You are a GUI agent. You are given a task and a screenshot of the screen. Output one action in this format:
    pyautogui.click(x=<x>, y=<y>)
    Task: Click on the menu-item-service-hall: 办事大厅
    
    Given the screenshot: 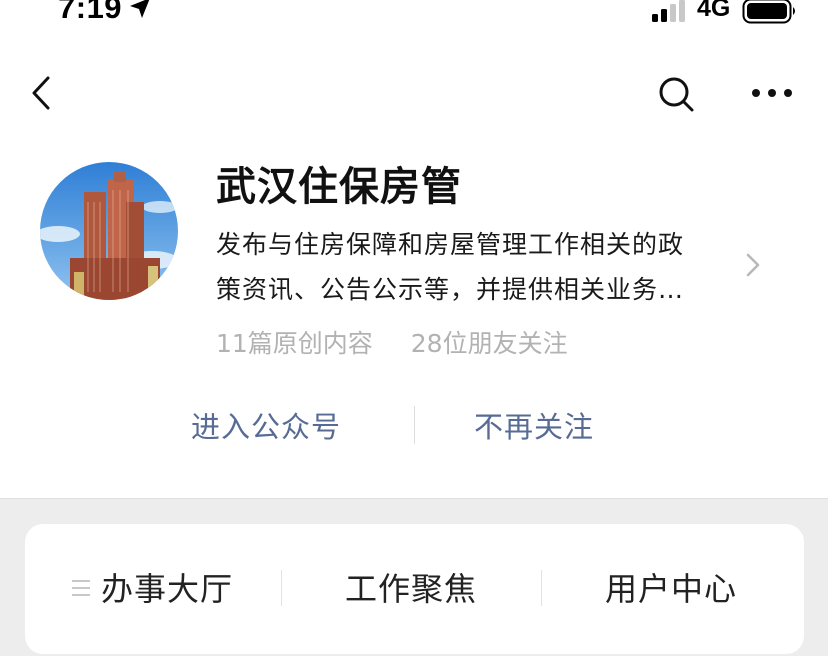 What is the action you would take?
    pyautogui.click(x=167, y=587)
    